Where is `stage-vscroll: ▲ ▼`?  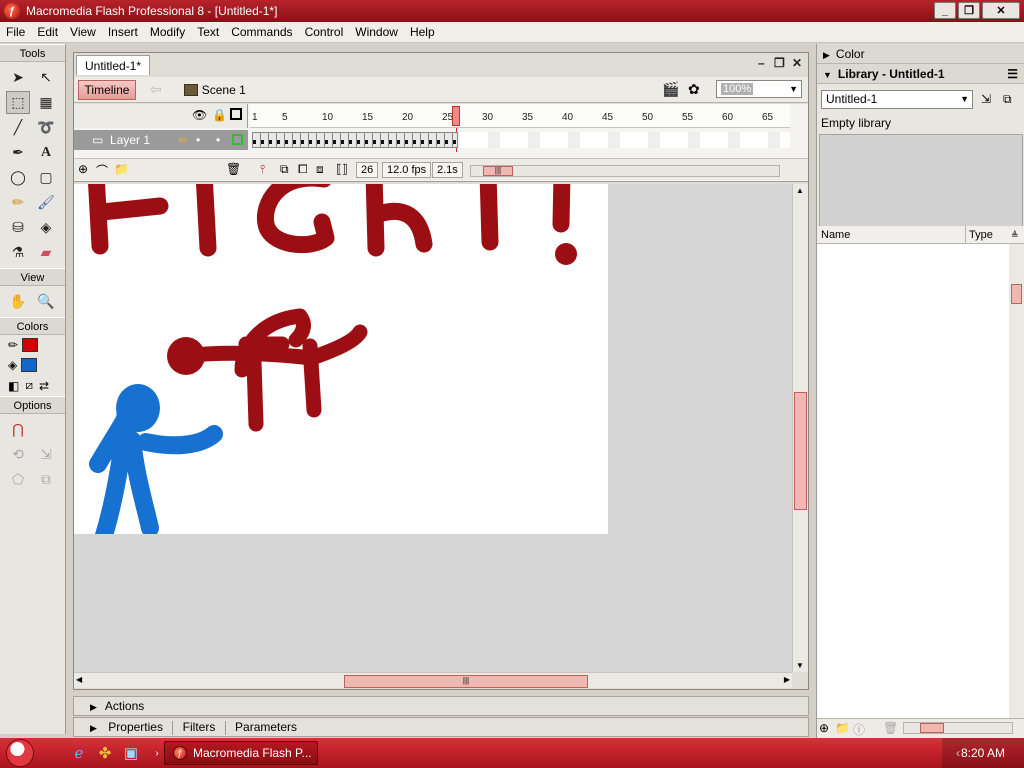
stage-vscroll: ▲ ▼ is located at coordinates (800, 428).